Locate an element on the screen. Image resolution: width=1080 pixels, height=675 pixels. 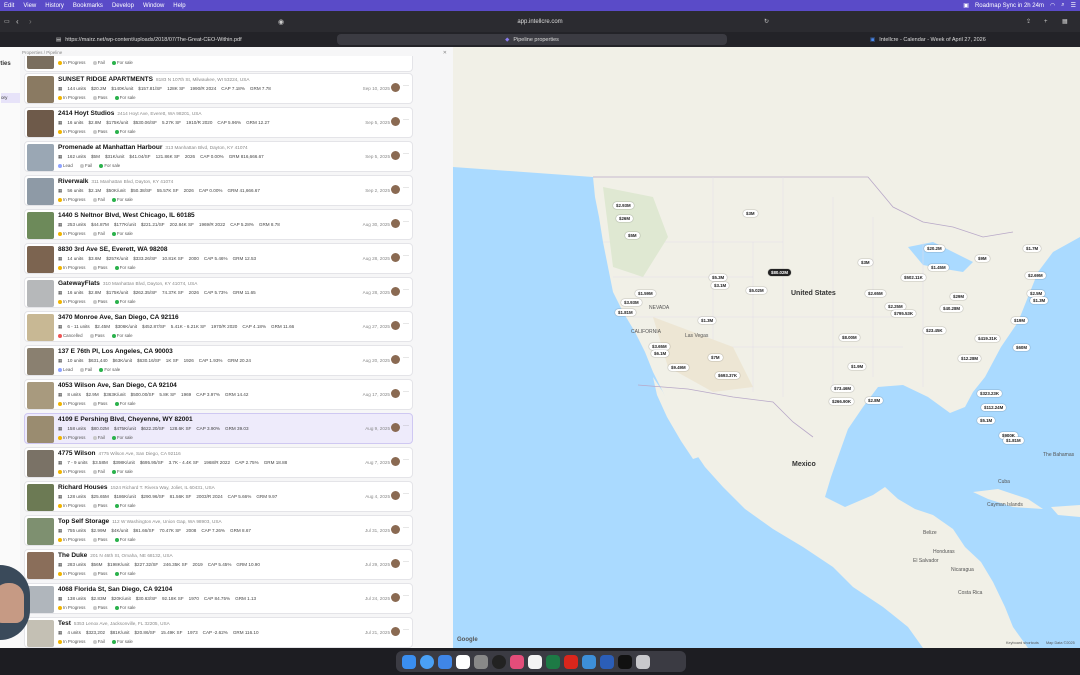
map-price-pin: $19M is located at coordinates (1019, 320).